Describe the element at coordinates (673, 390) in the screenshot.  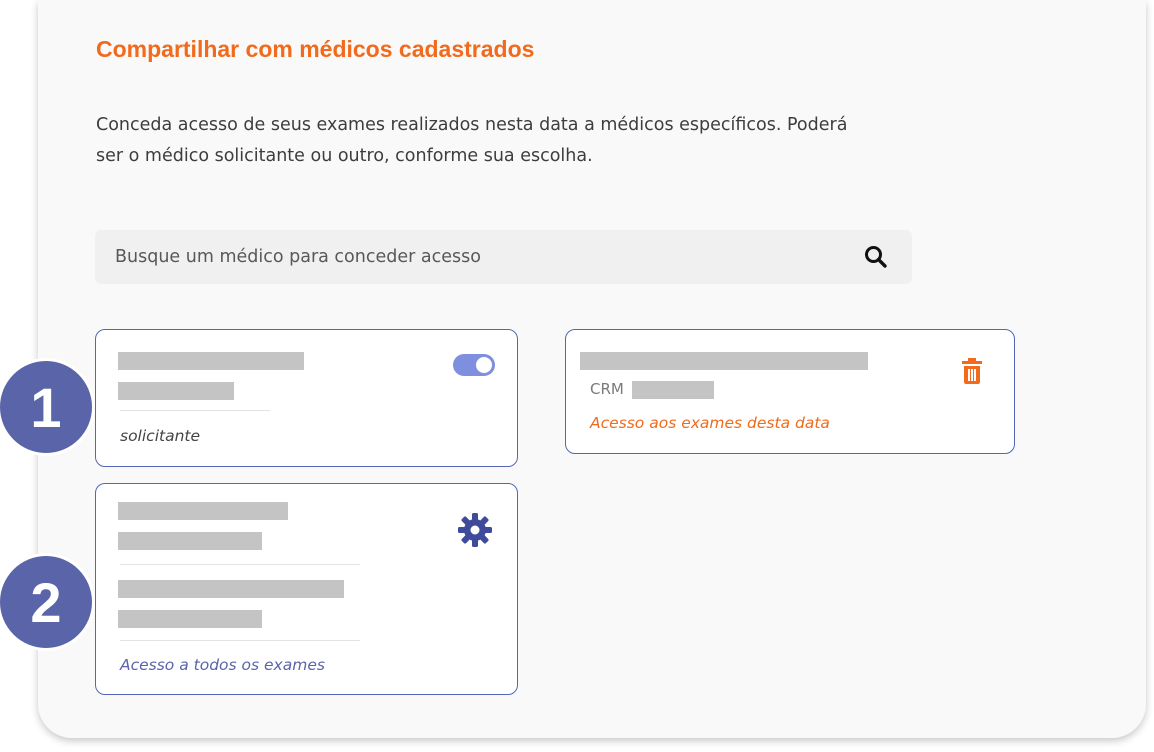
I see `crm-number-redacted` at that location.